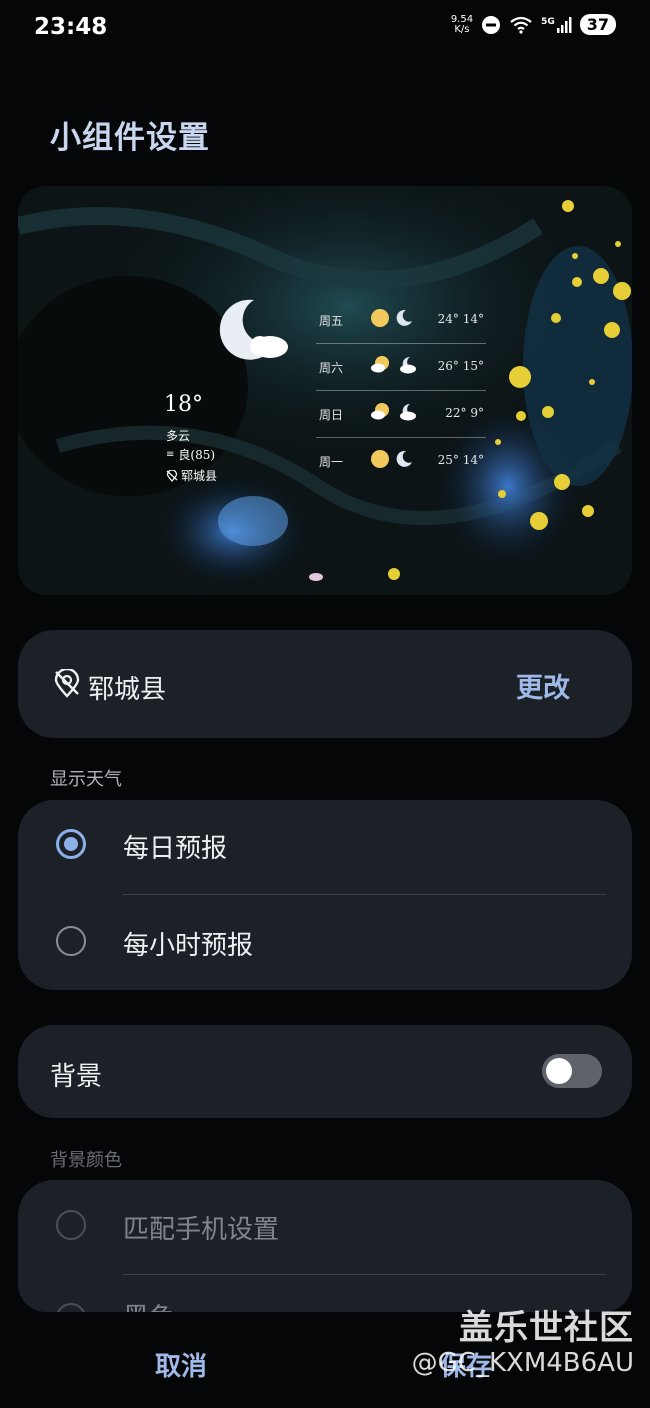  Describe the element at coordinates (331, 462) in the screenshot. I see `forecast-day: 周一` at that location.